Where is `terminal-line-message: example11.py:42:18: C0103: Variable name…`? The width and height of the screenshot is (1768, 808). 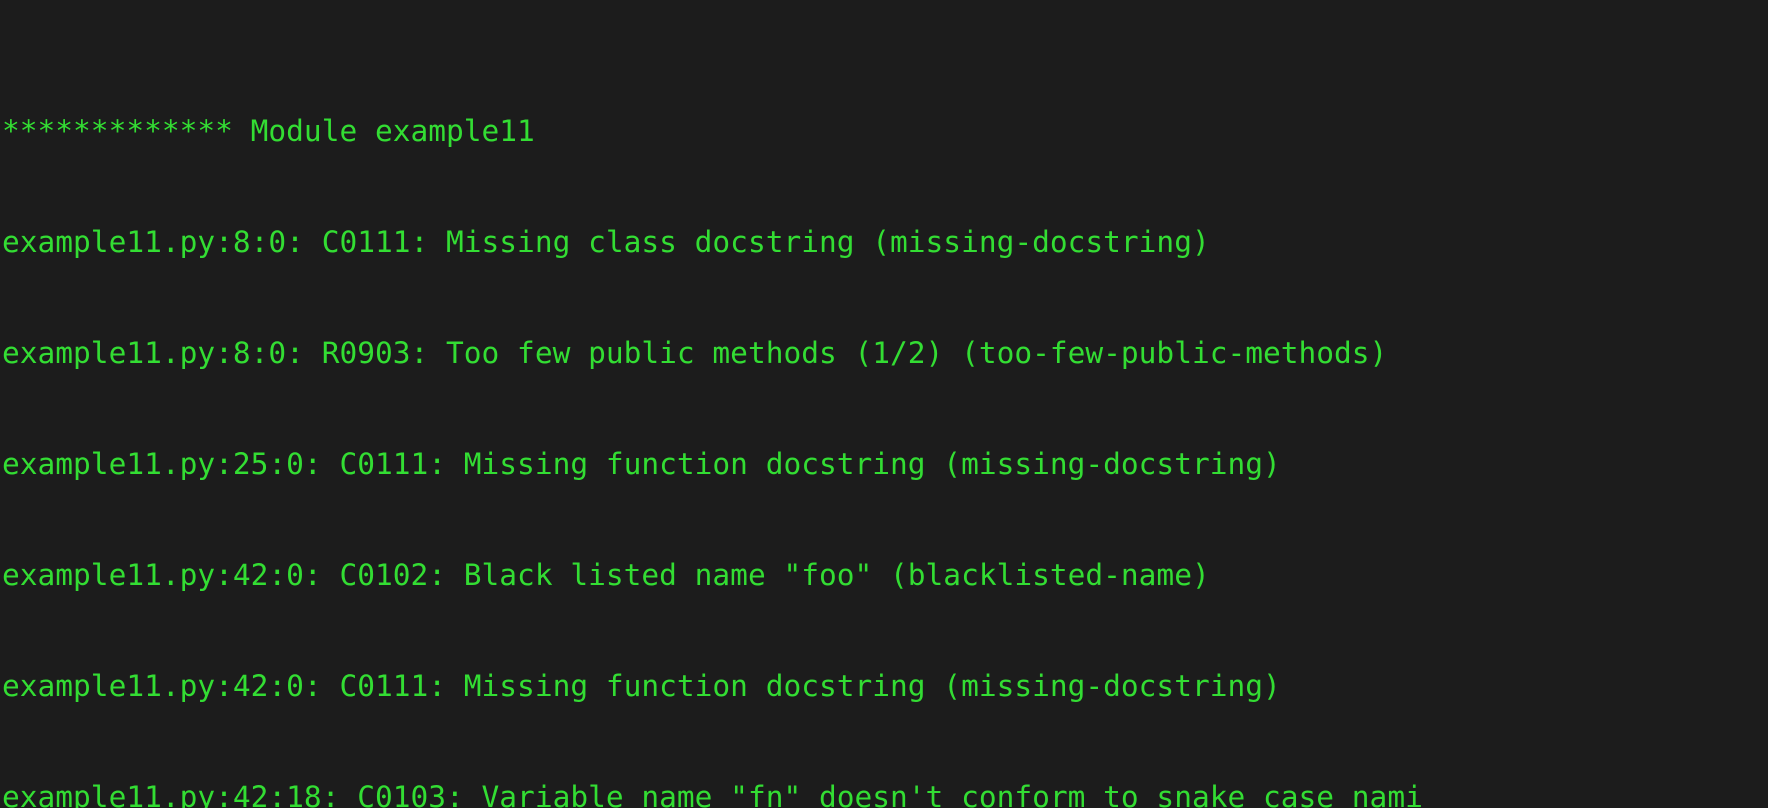
terminal-line-message: example11.py:42:18: C0103: Variable name… is located at coordinates (712, 794).